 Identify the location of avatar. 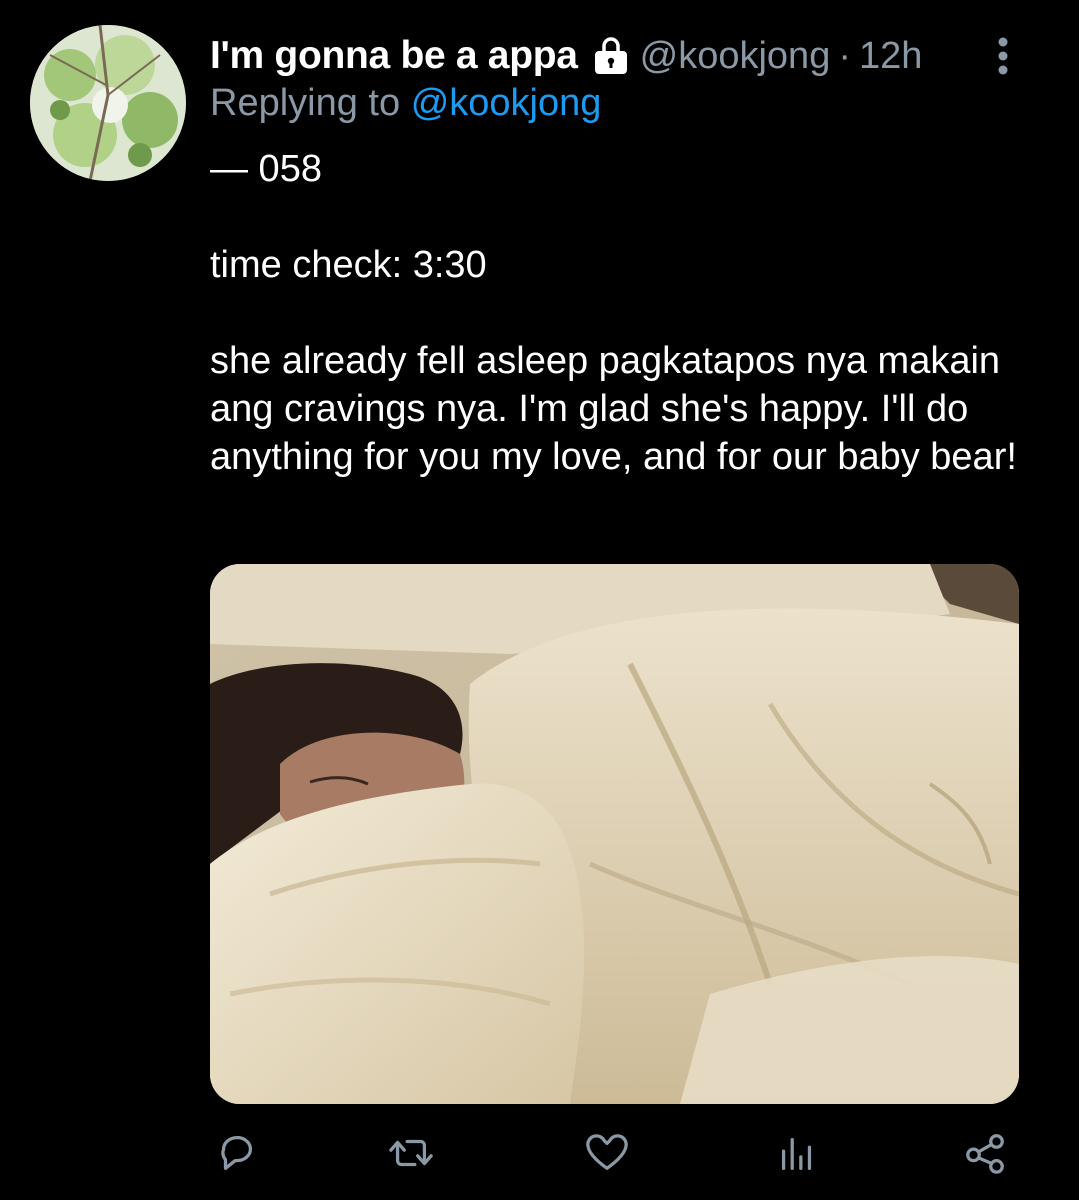
(108, 103).